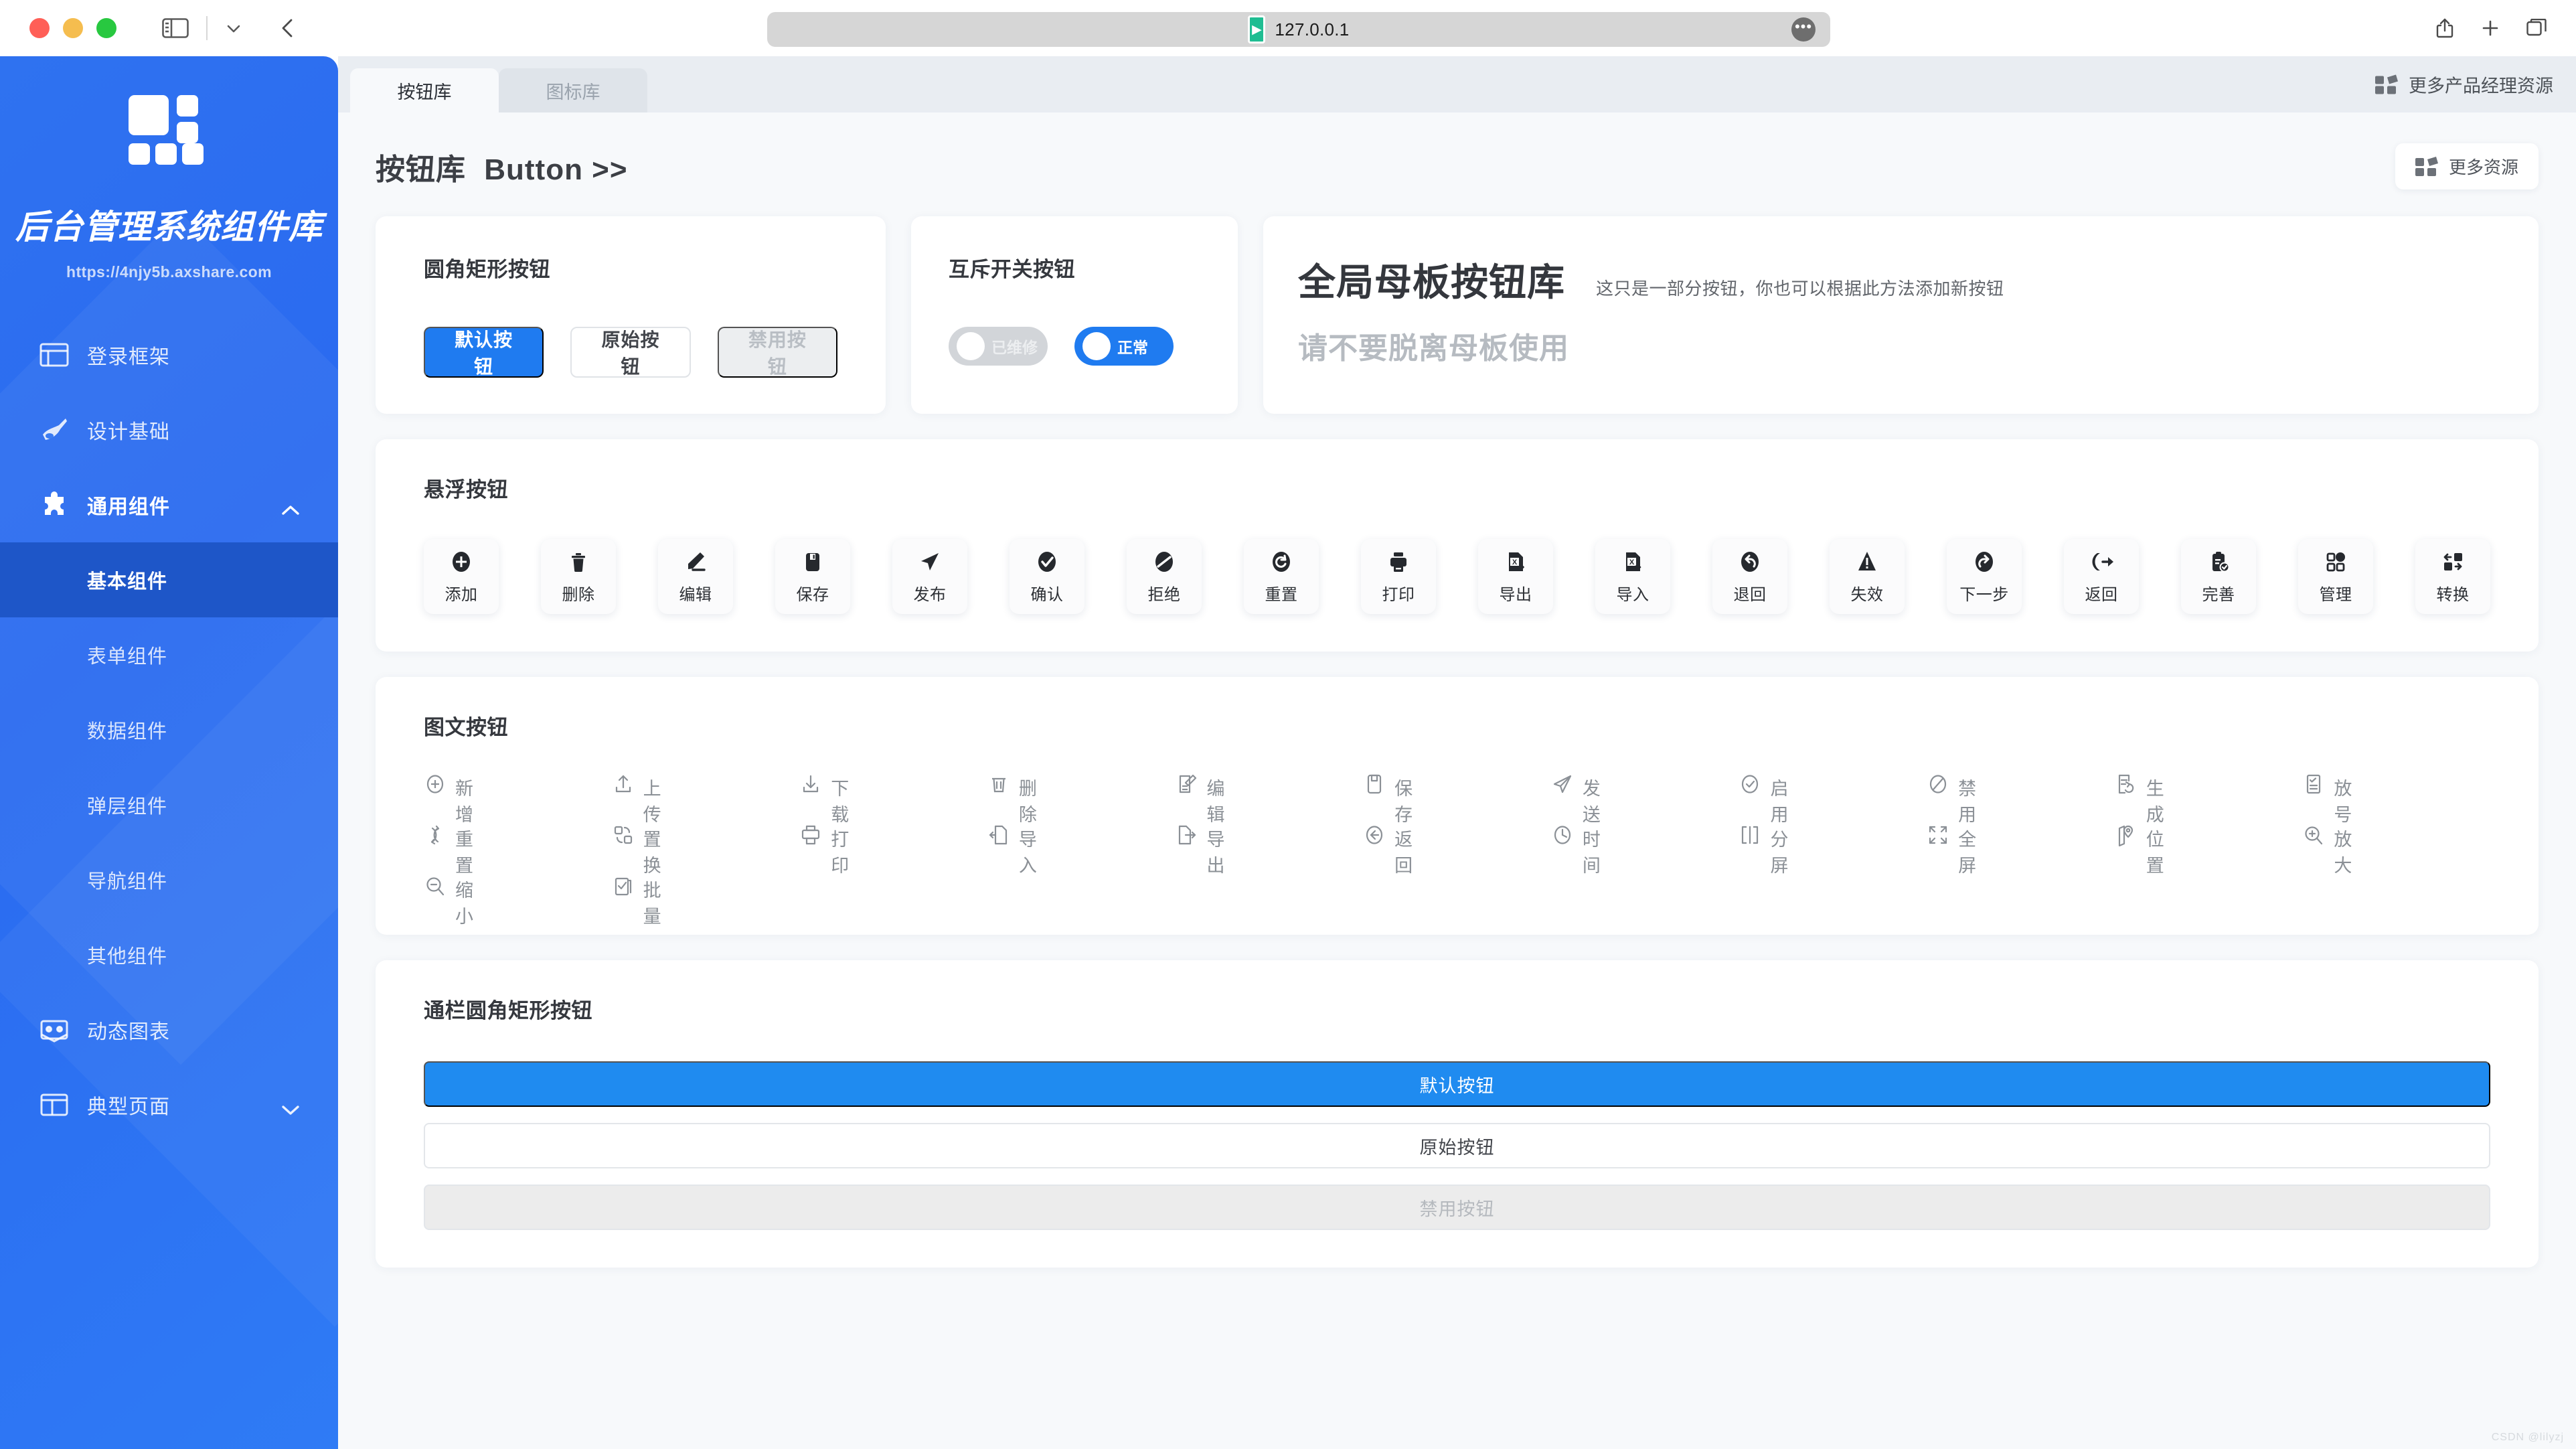 This screenshot has width=2576, height=1449. Describe the element at coordinates (630, 352) in the screenshot. I see `original-button: 原始按钮` at that location.